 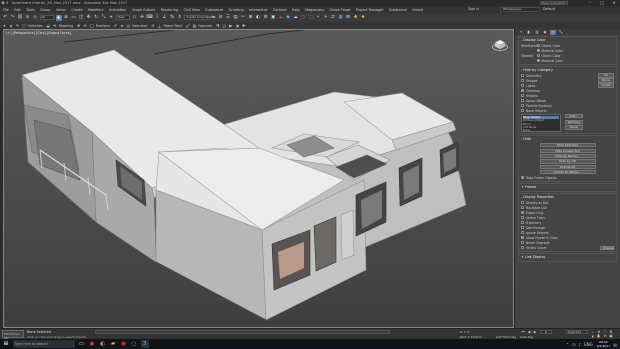 I want to click on percent-snap-icon: %, so click(x=172, y=18).